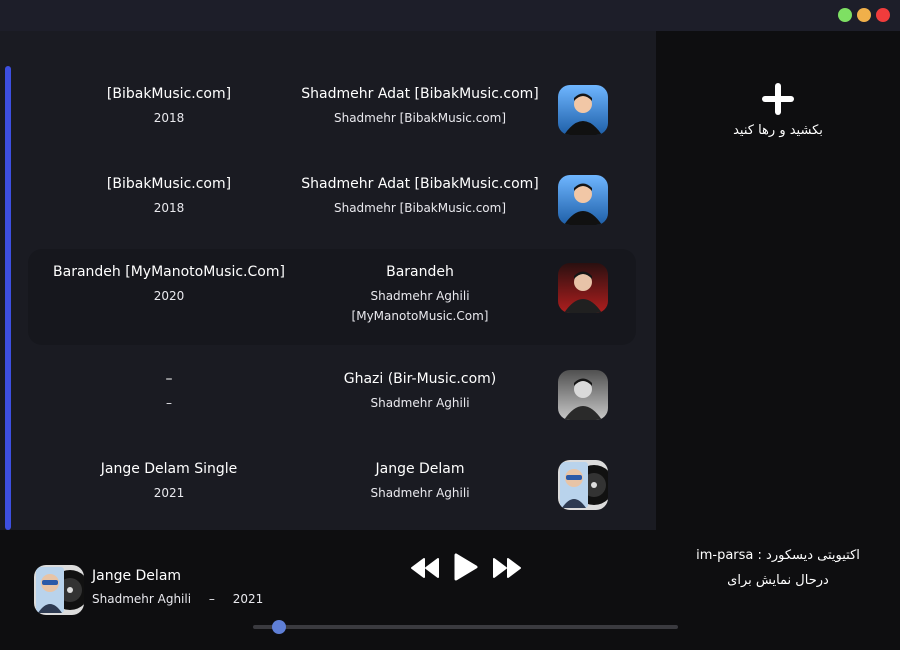 The height and width of the screenshot is (650, 900). Describe the element at coordinates (450, 15) in the screenshot. I see `title-bar` at that location.